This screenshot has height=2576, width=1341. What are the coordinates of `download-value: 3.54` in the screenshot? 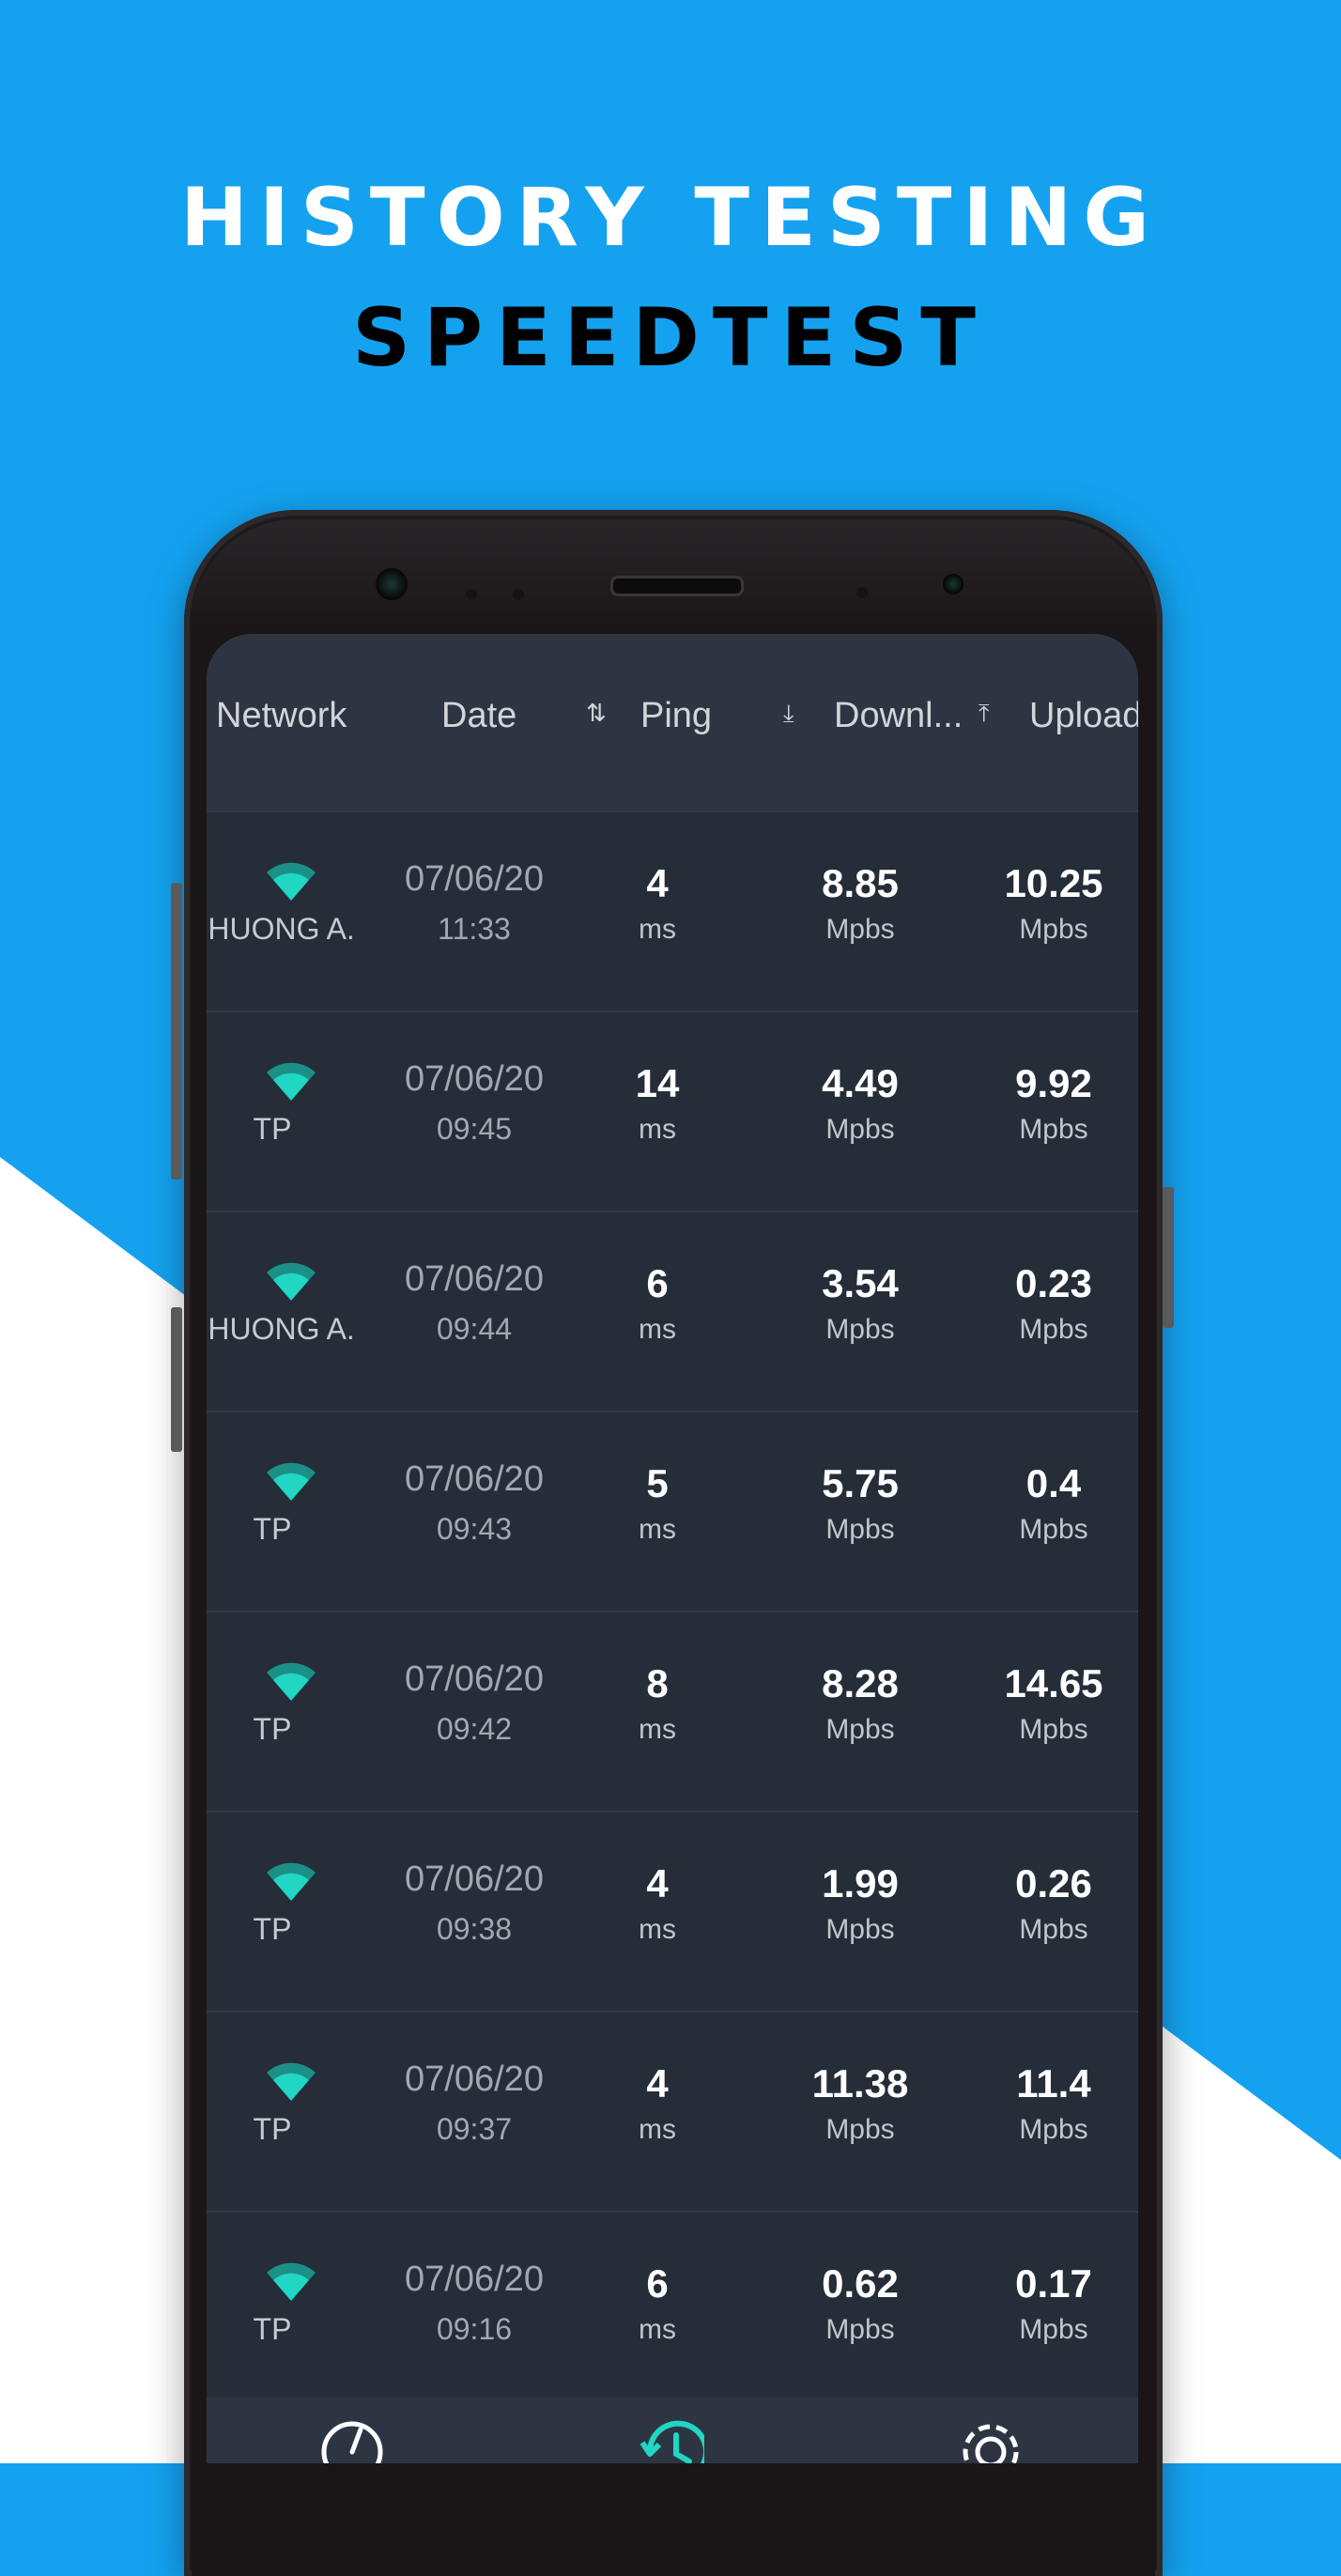 It's located at (860, 1283).